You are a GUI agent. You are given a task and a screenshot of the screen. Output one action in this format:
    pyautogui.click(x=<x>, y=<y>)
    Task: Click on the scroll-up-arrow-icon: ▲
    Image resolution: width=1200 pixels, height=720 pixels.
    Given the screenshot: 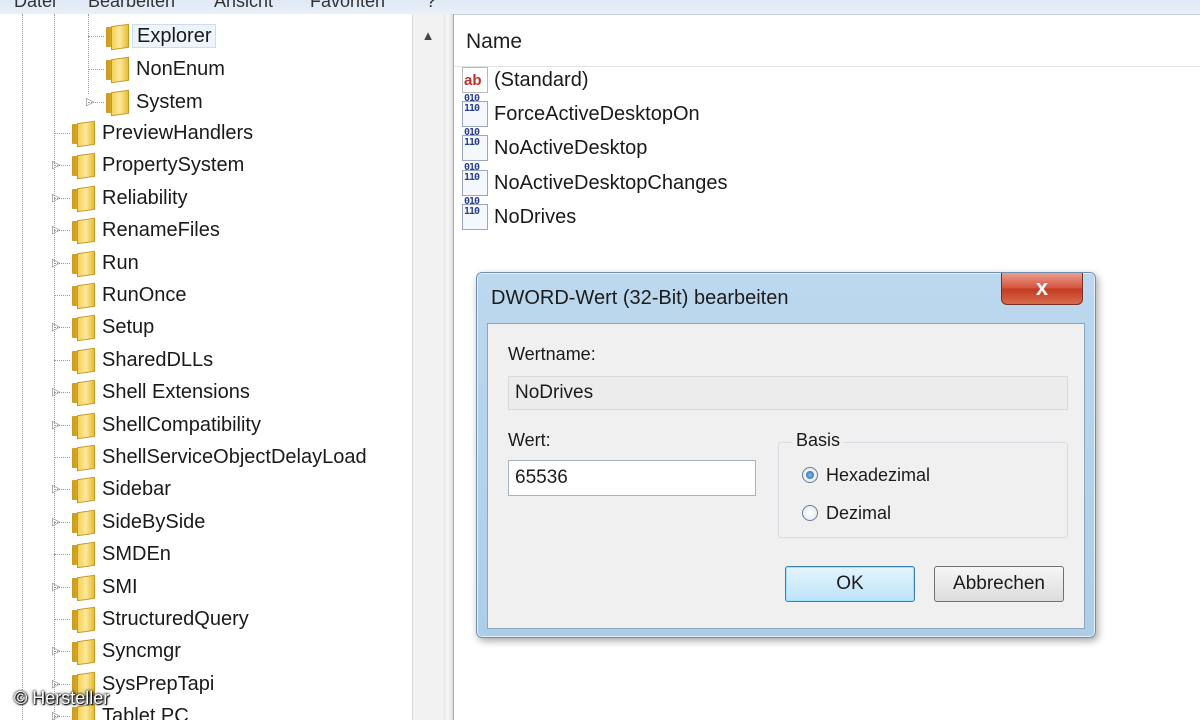 What is the action you would take?
    pyautogui.click(x=428, y=36)
    